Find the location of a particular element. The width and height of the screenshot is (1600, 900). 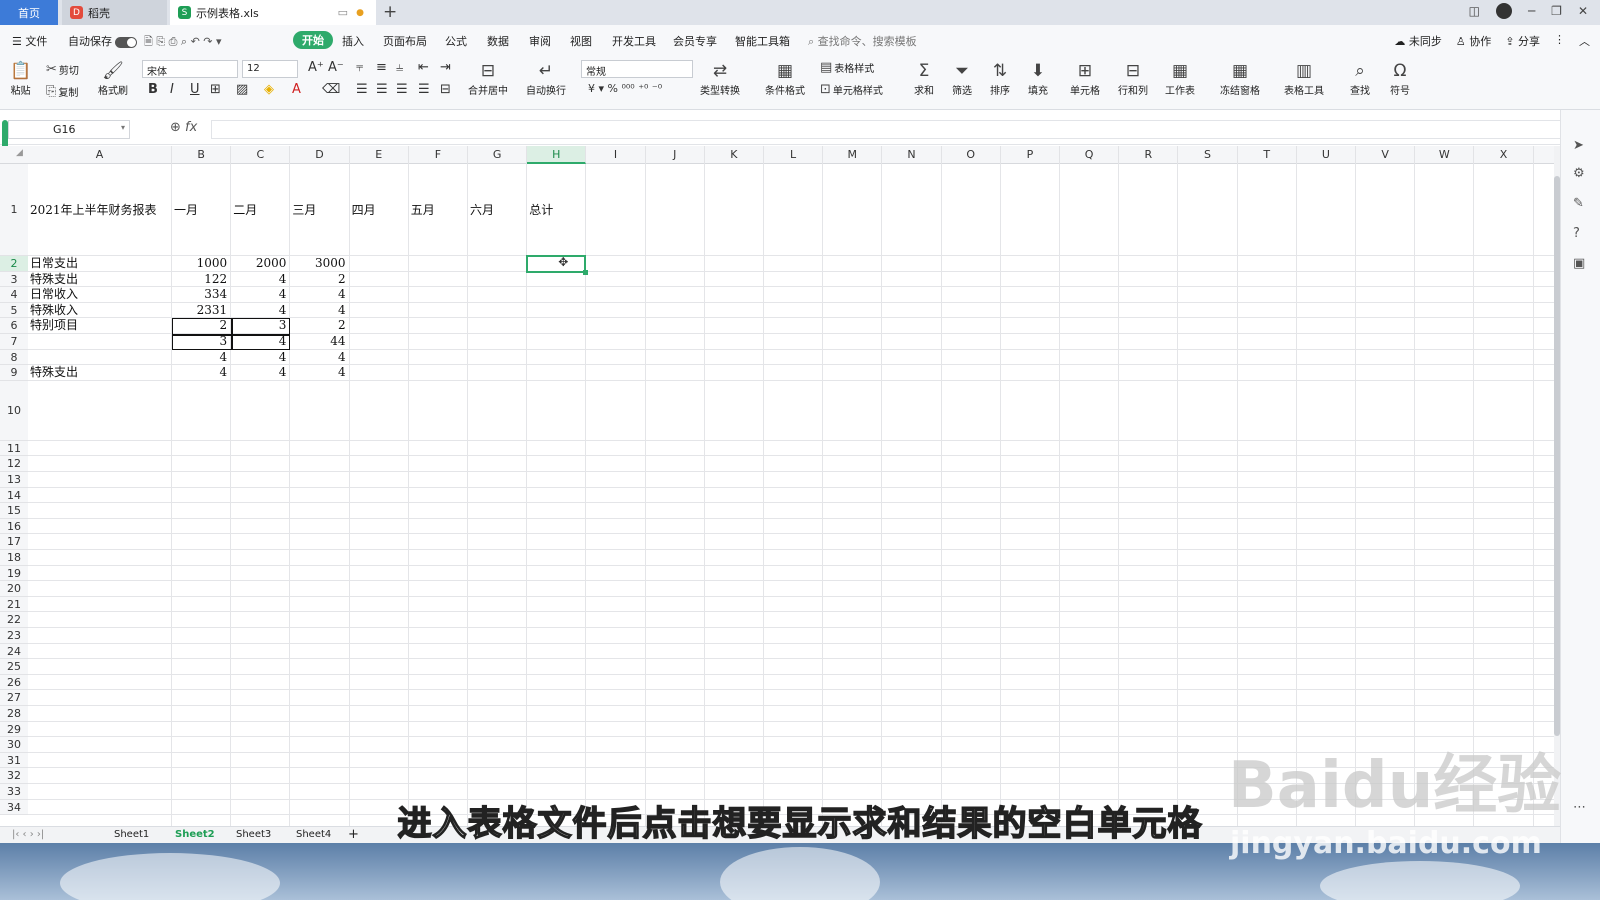

cell-b2: 1000 is located at coordinates (201, 264).